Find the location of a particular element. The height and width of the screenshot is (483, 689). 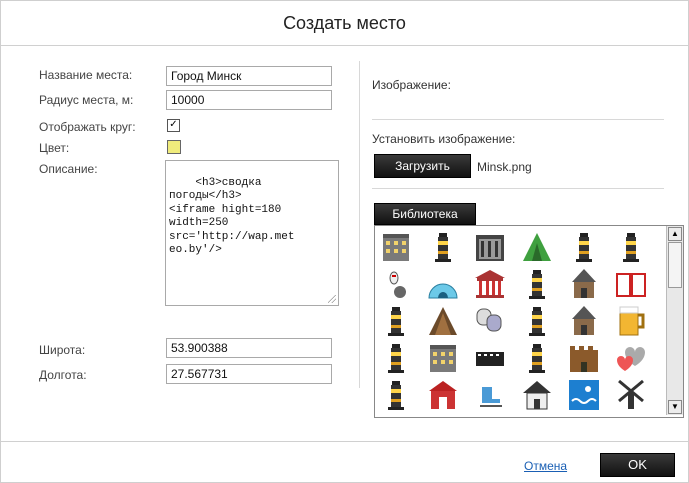

resize-handle-icon is located at coordinates (332, 299).